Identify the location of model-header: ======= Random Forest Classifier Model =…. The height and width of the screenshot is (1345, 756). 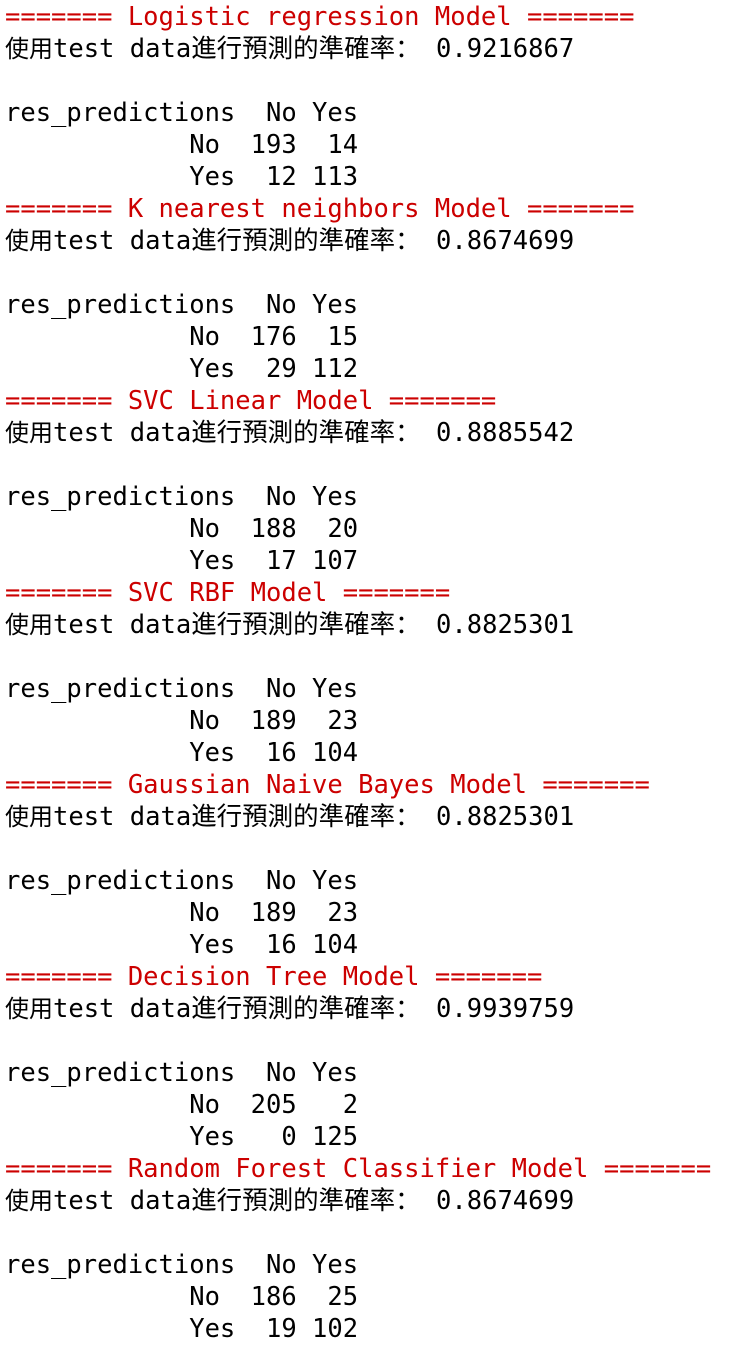
(358, 1169).